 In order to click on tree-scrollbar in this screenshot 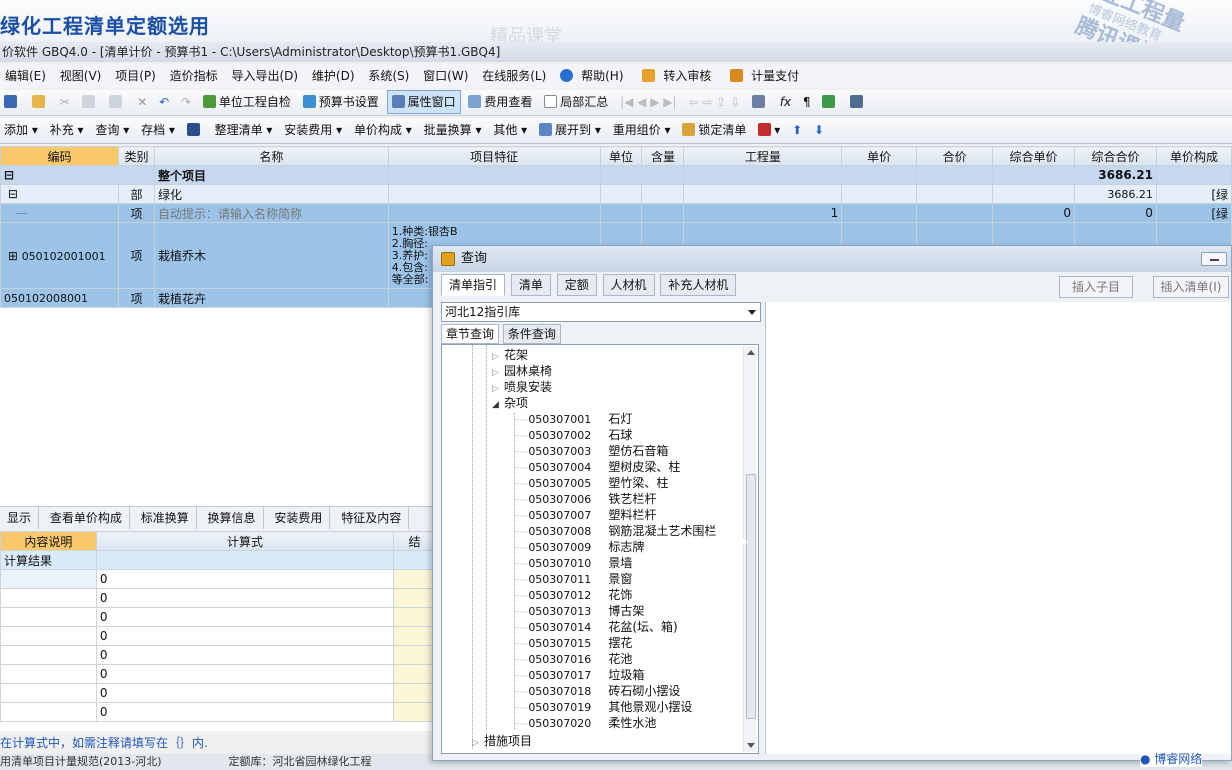, I will do `click(750, 549)`.